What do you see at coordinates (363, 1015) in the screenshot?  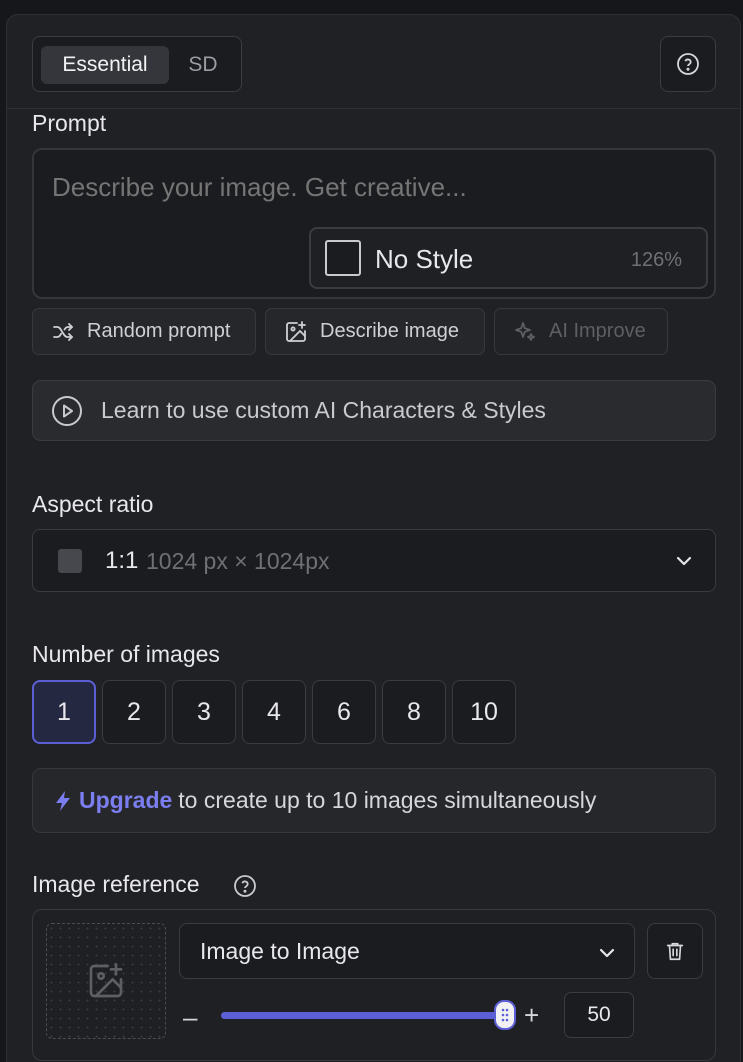 I see `strength-slider-fill` at bounding box center [363, 1015].